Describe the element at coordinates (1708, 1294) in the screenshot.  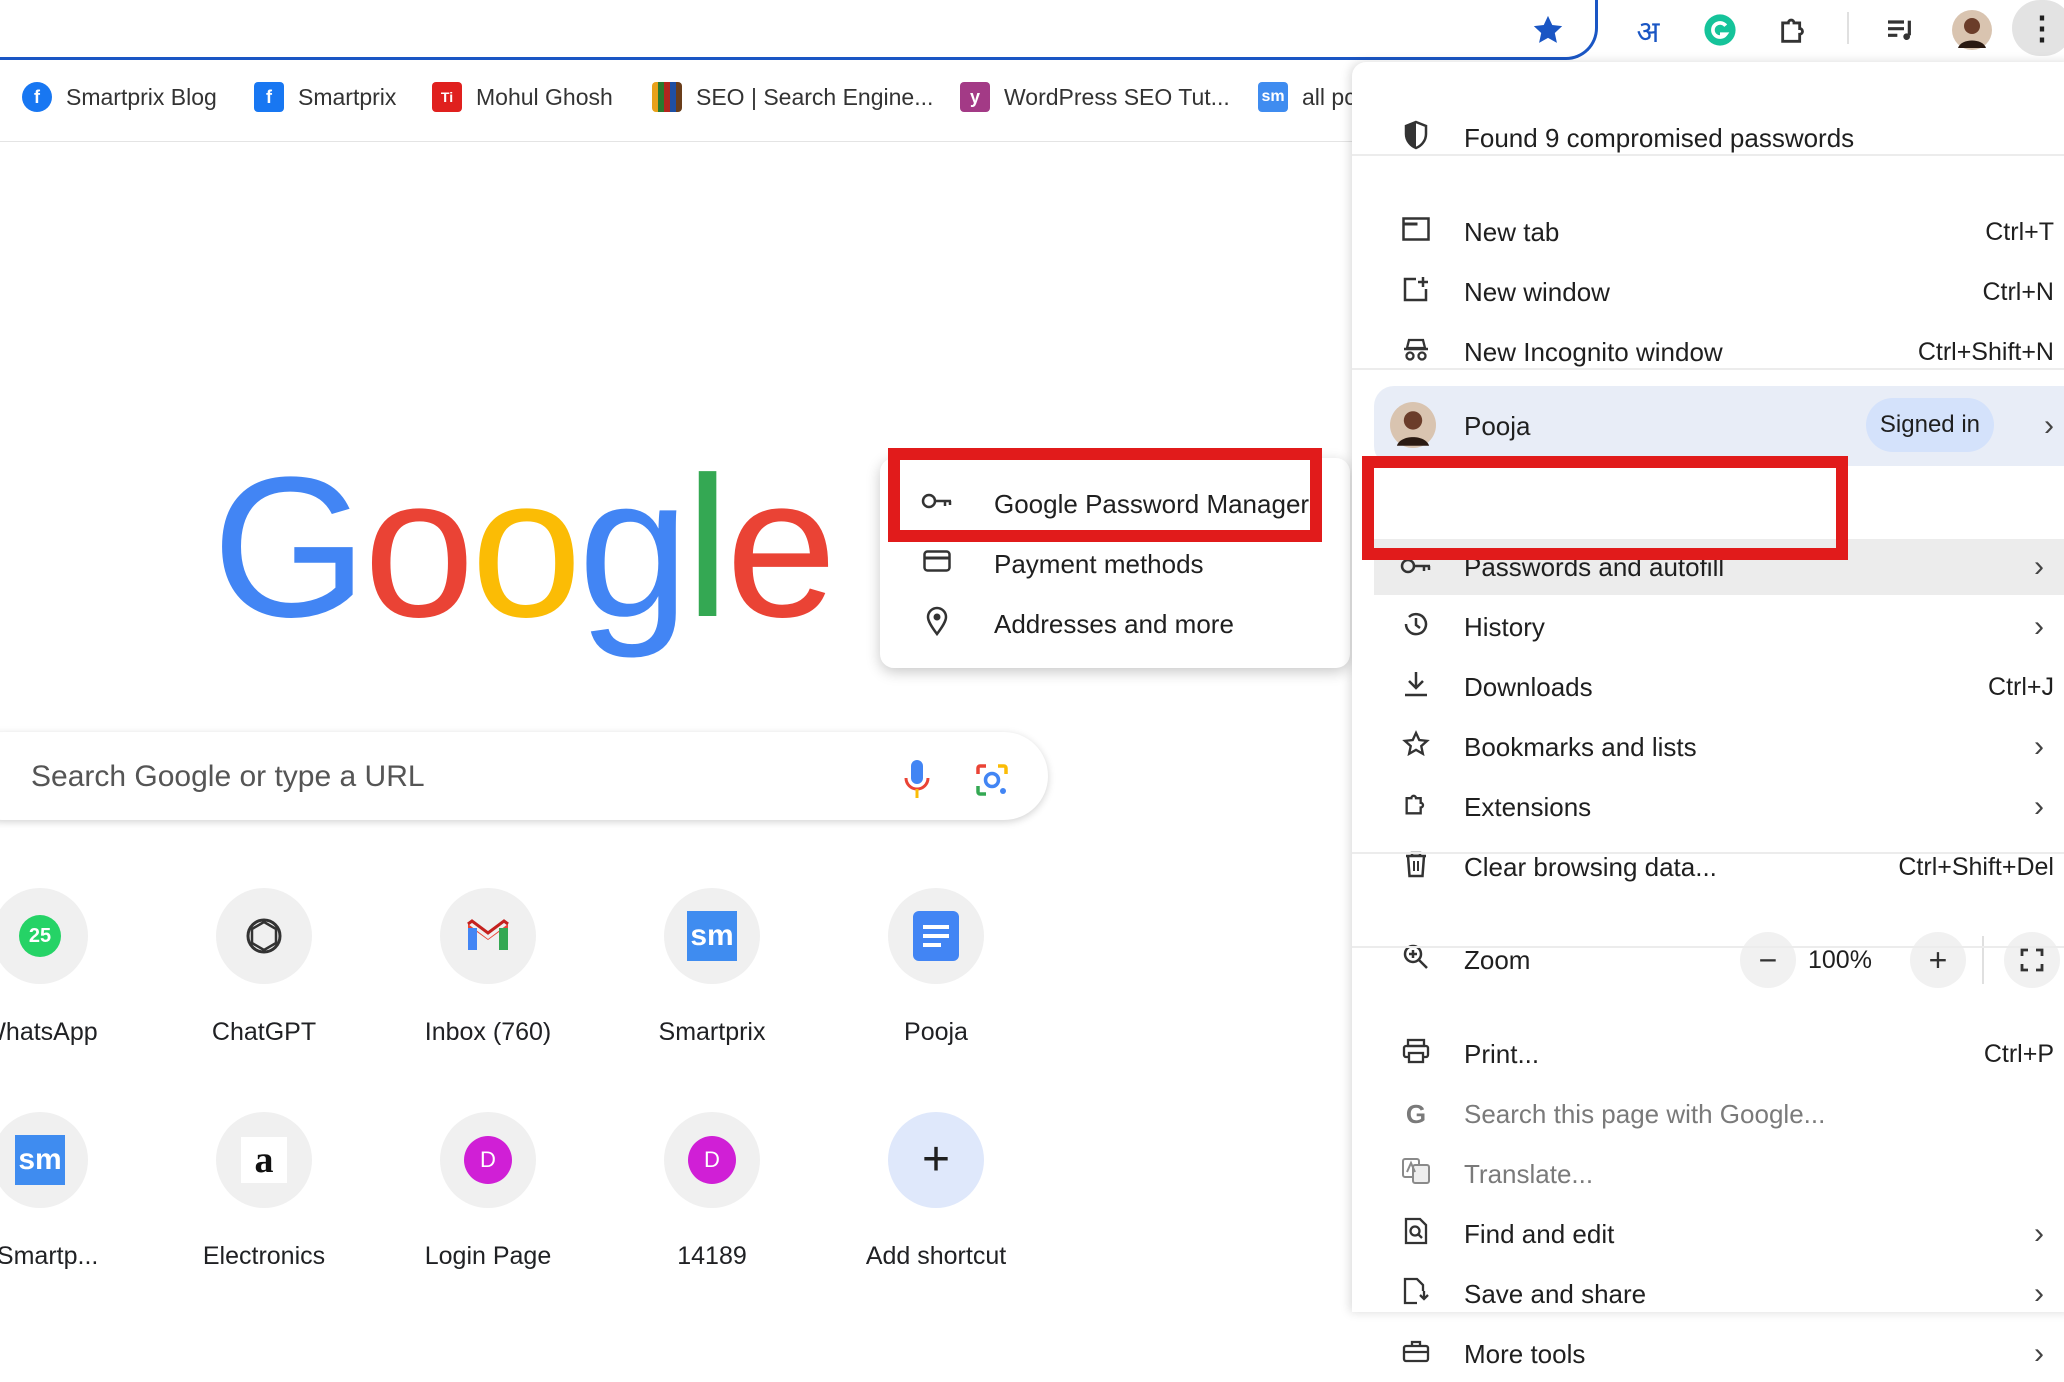
I see `save-and-share-item: Save and share ›` at that location.